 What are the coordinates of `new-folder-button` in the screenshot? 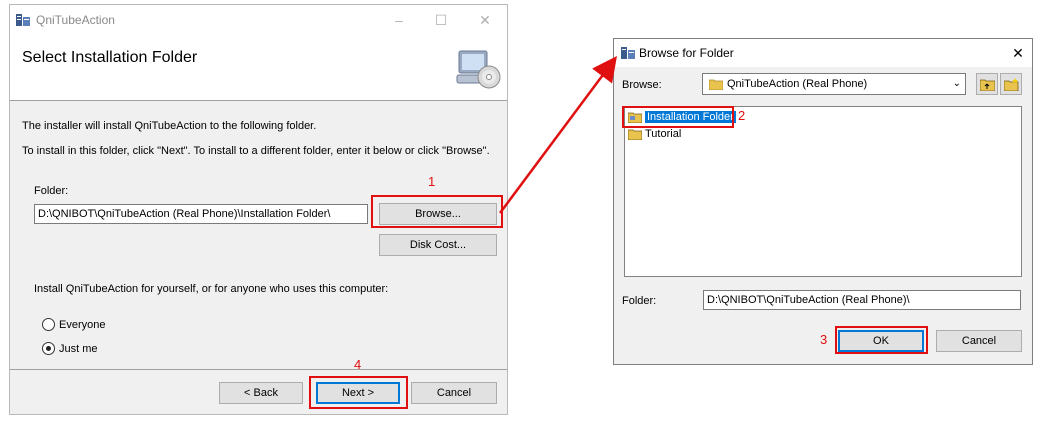 It's located at (1011, 84).